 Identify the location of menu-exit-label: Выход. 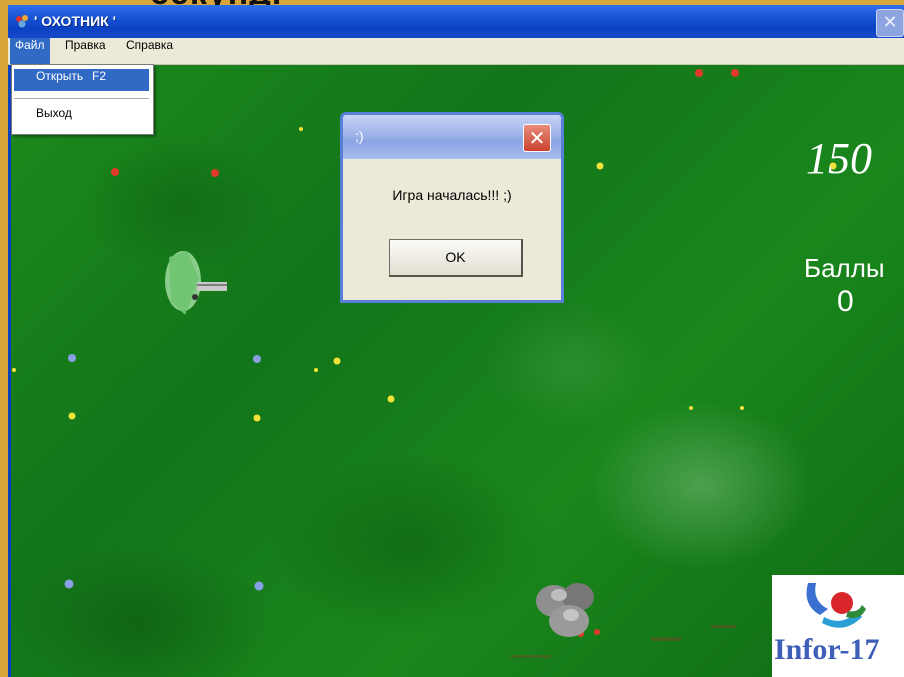
(54, 113).